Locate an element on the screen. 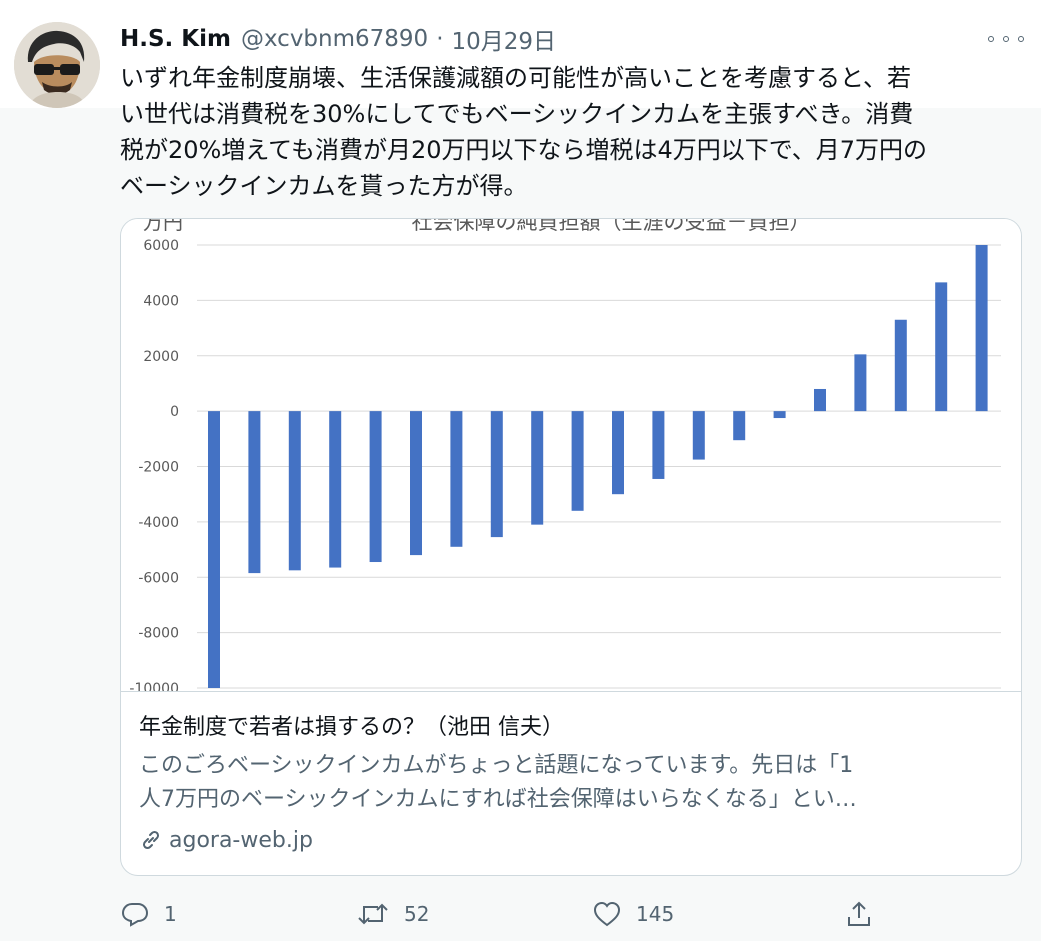  tweet-header: H.S. Kim @xcvbnm67890 · 10月29日 is located at coordinates (338, 39).